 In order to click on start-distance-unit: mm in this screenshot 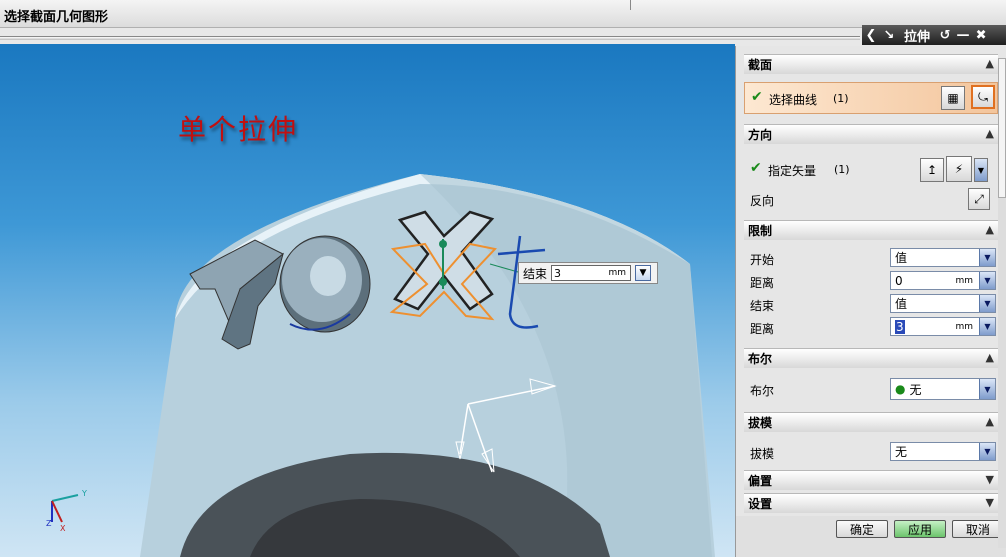, I will do `click(964, 280)`.